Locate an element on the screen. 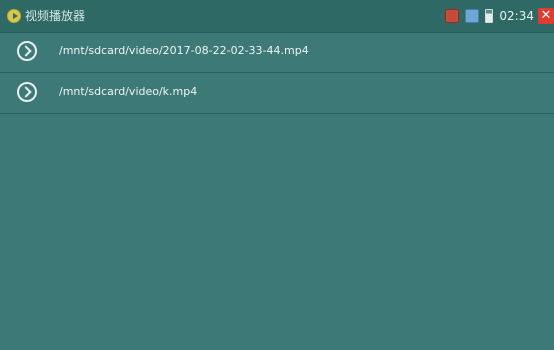 This screenshot has width=554, height=350. video-player-app-icon is located at coordinates (14, 16).